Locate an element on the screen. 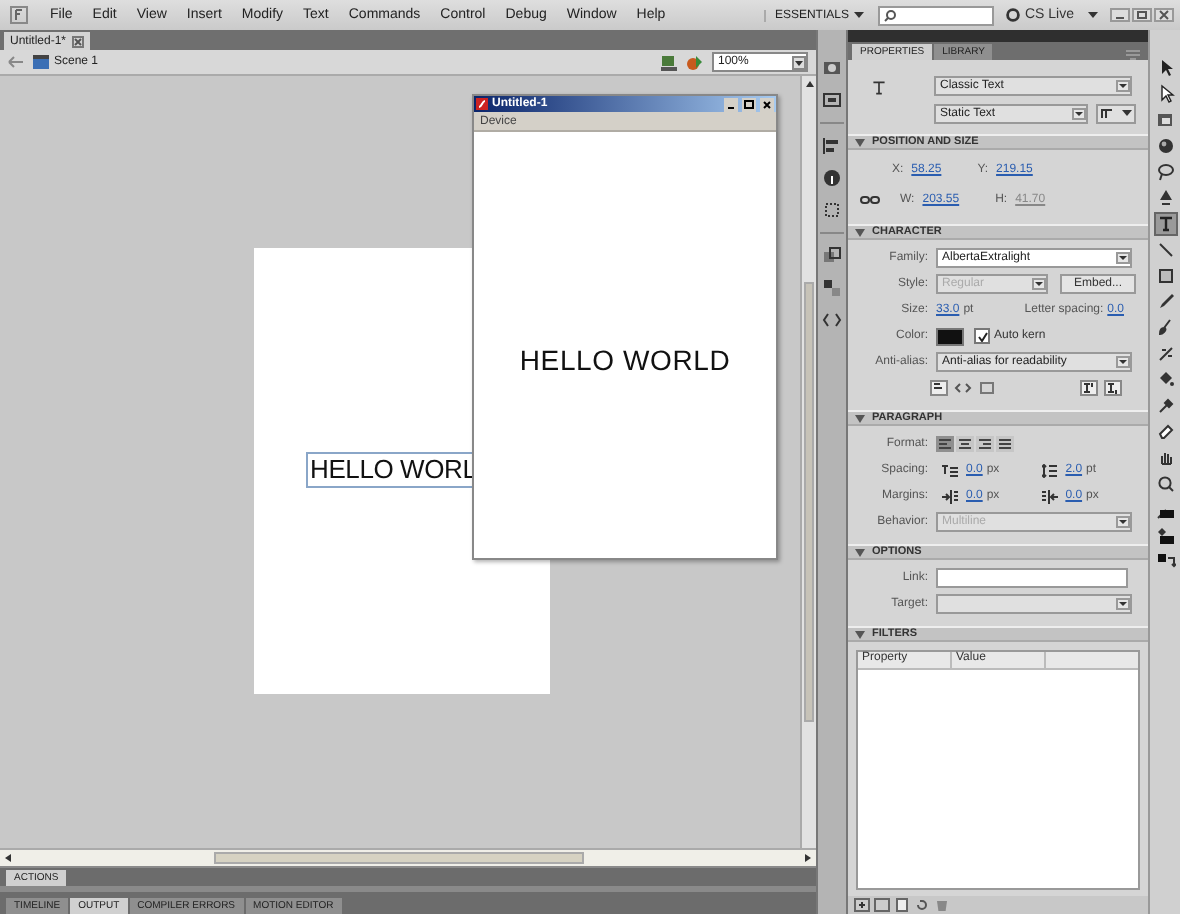 The height and width of the screenshot is (914, 1180). components-icon is located at coordinates (832, 256).